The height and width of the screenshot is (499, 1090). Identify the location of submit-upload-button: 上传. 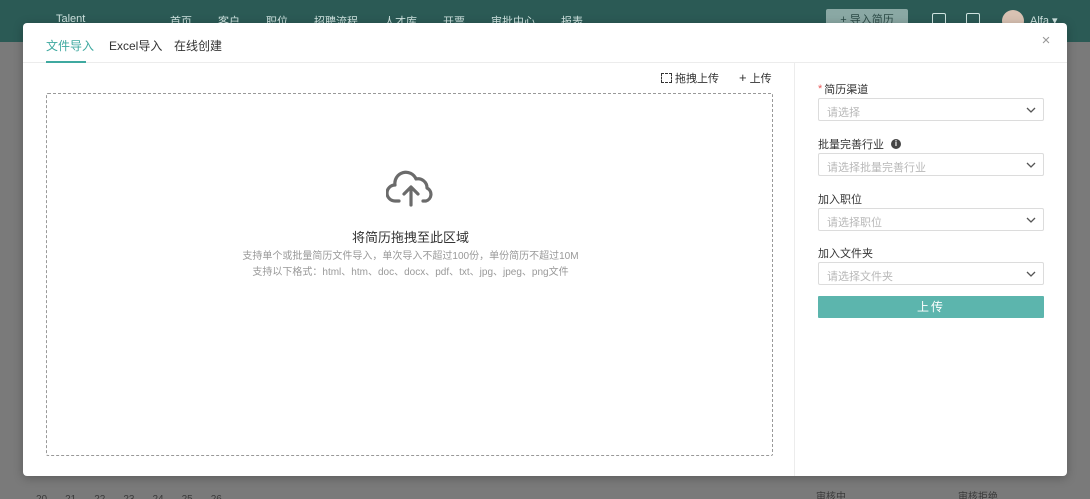
(931, 307).